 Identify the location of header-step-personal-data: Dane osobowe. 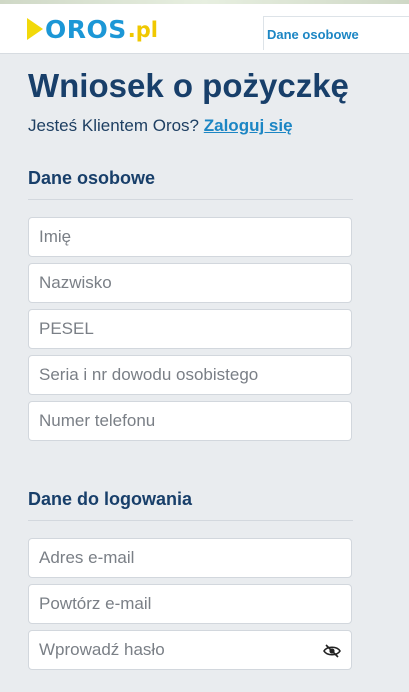
(313, 34).